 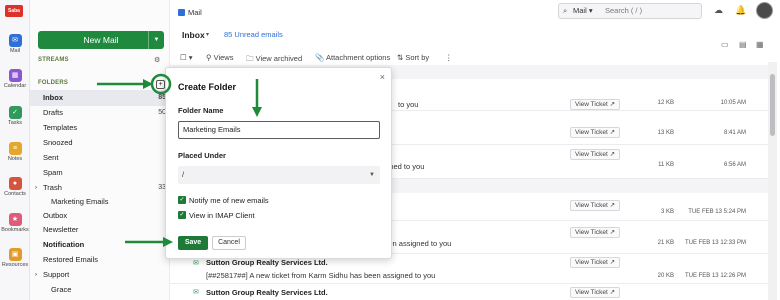 I want to click on folder-title: Inbox, so click(x=193, y=35).